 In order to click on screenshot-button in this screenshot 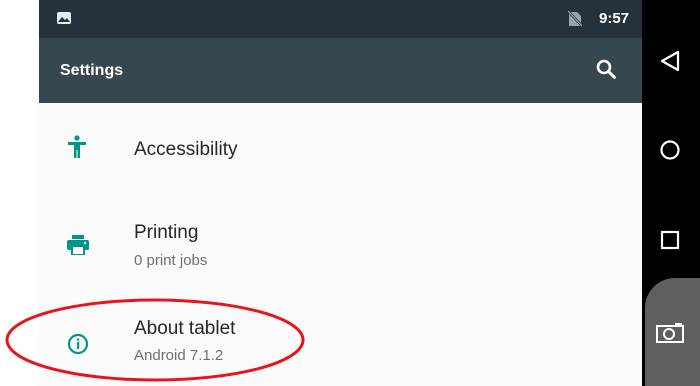, I will do `click(672, 332)`.